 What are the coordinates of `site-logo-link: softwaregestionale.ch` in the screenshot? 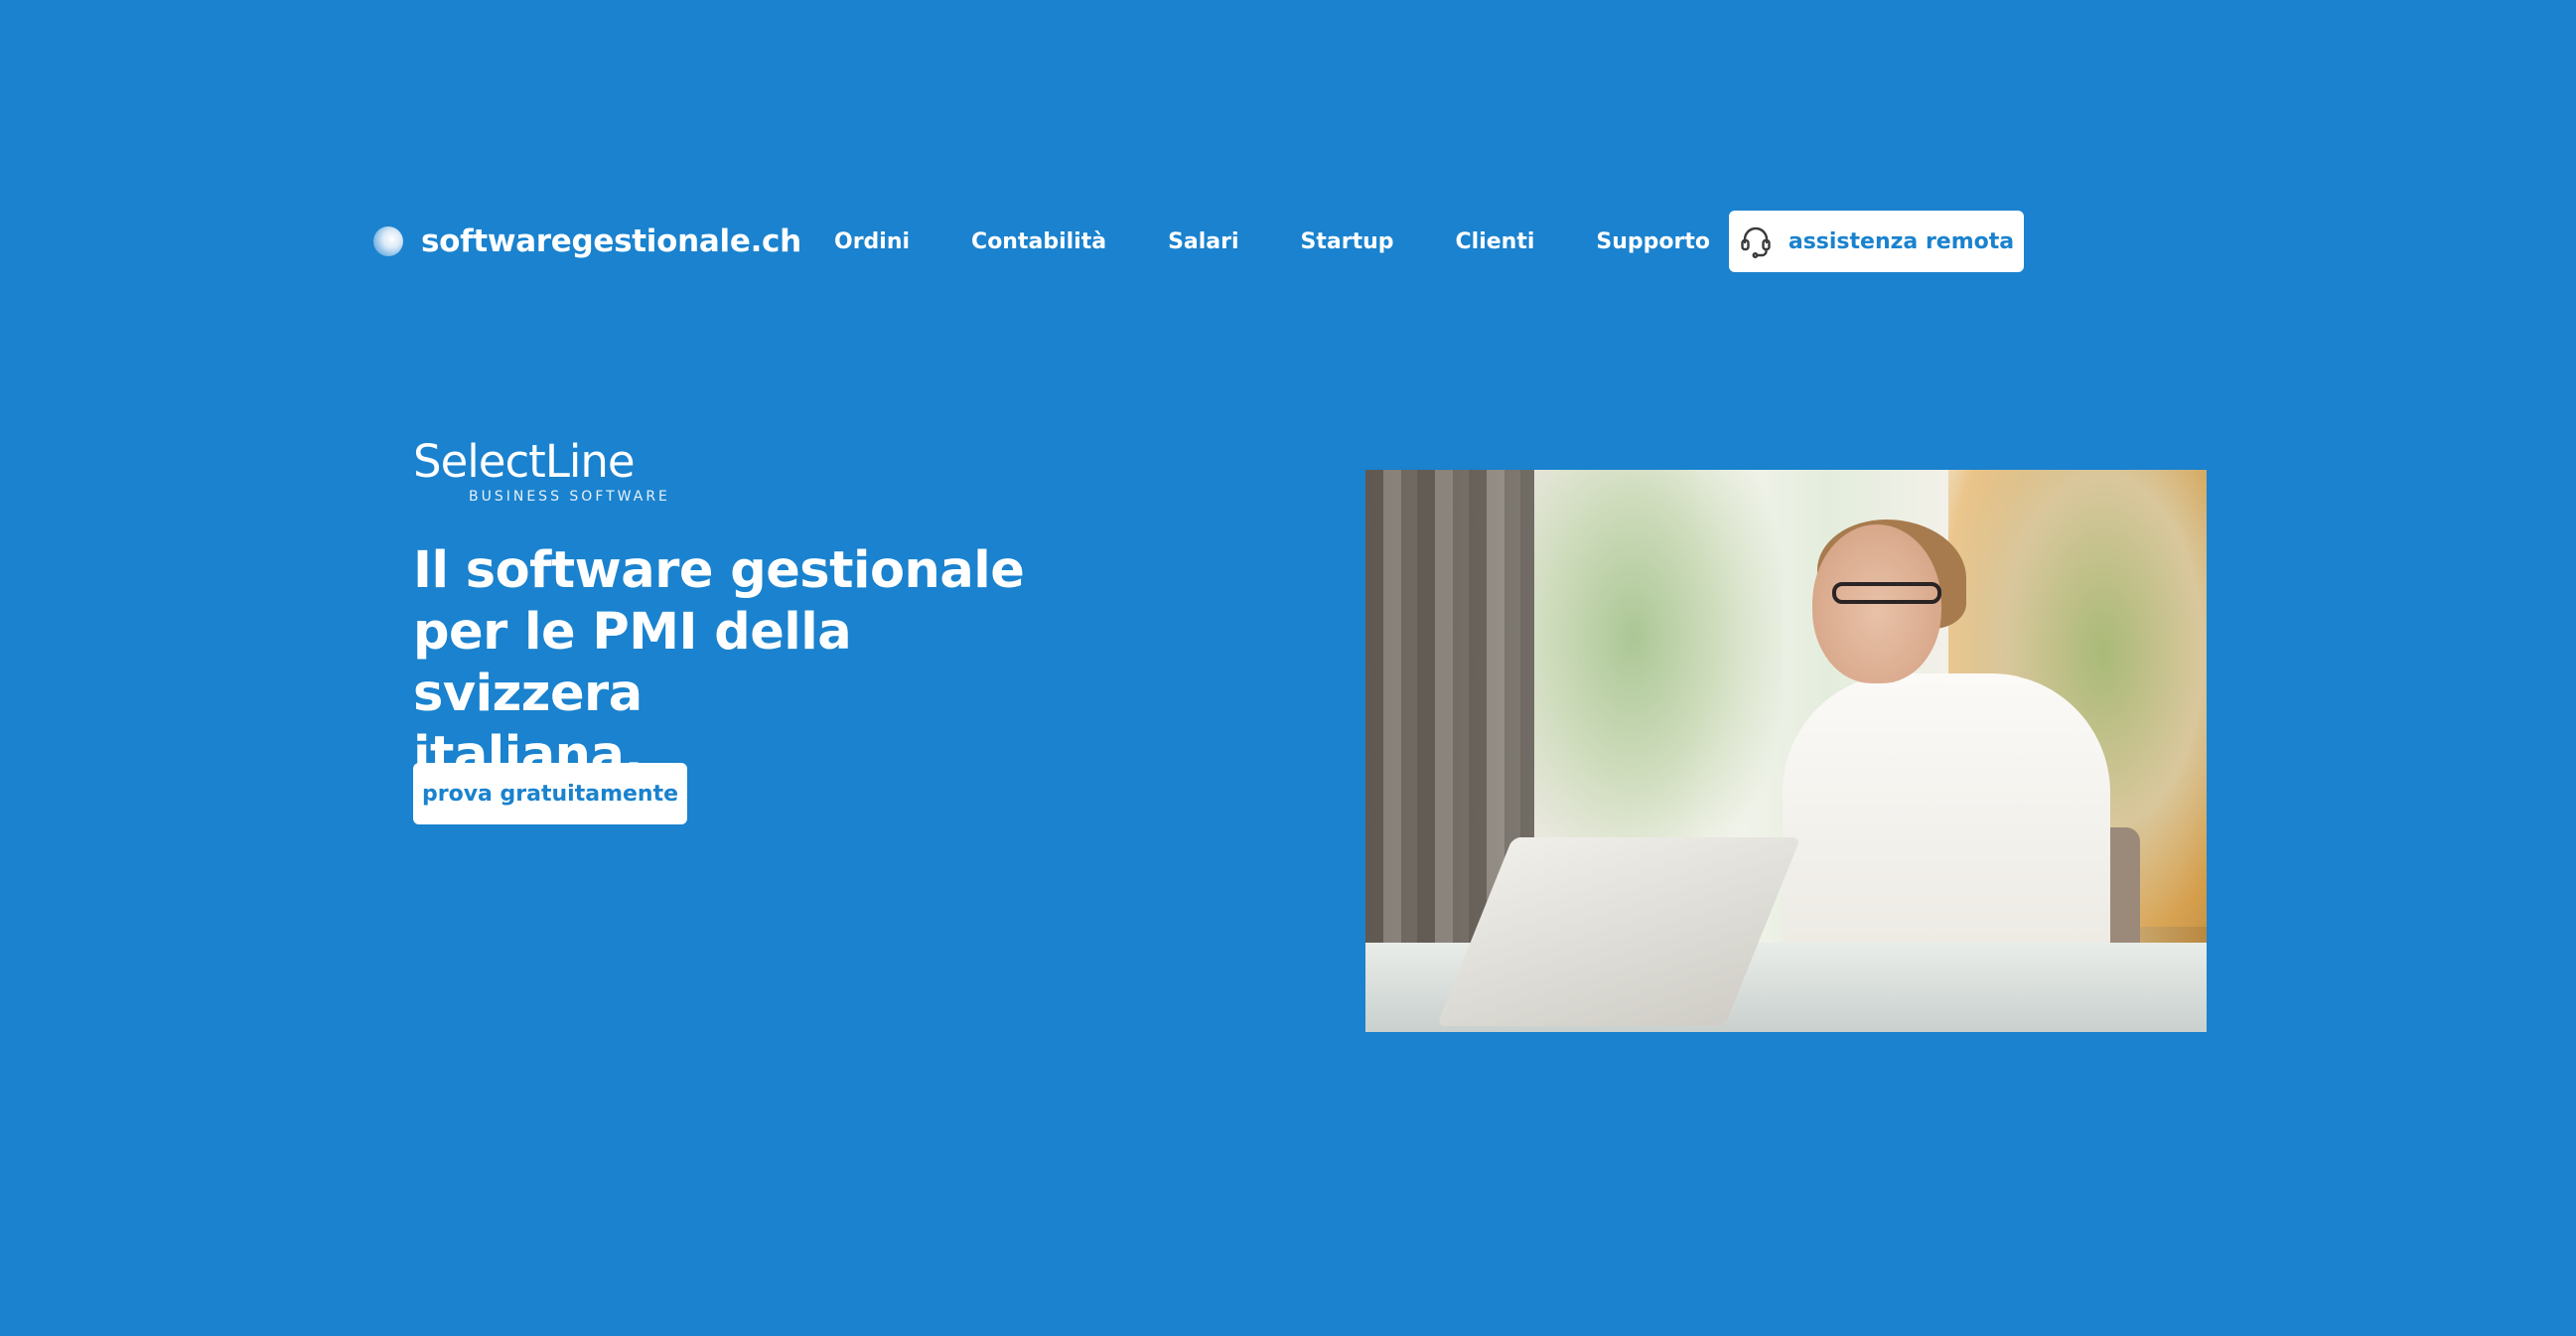 It's located at (587, 241).